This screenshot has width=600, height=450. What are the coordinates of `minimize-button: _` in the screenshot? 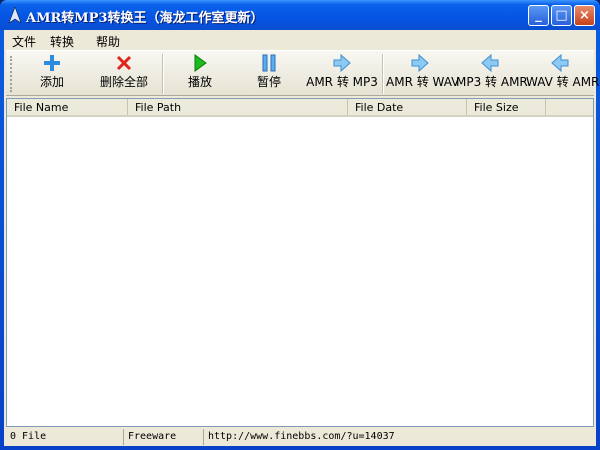 It's located at (538, 15).